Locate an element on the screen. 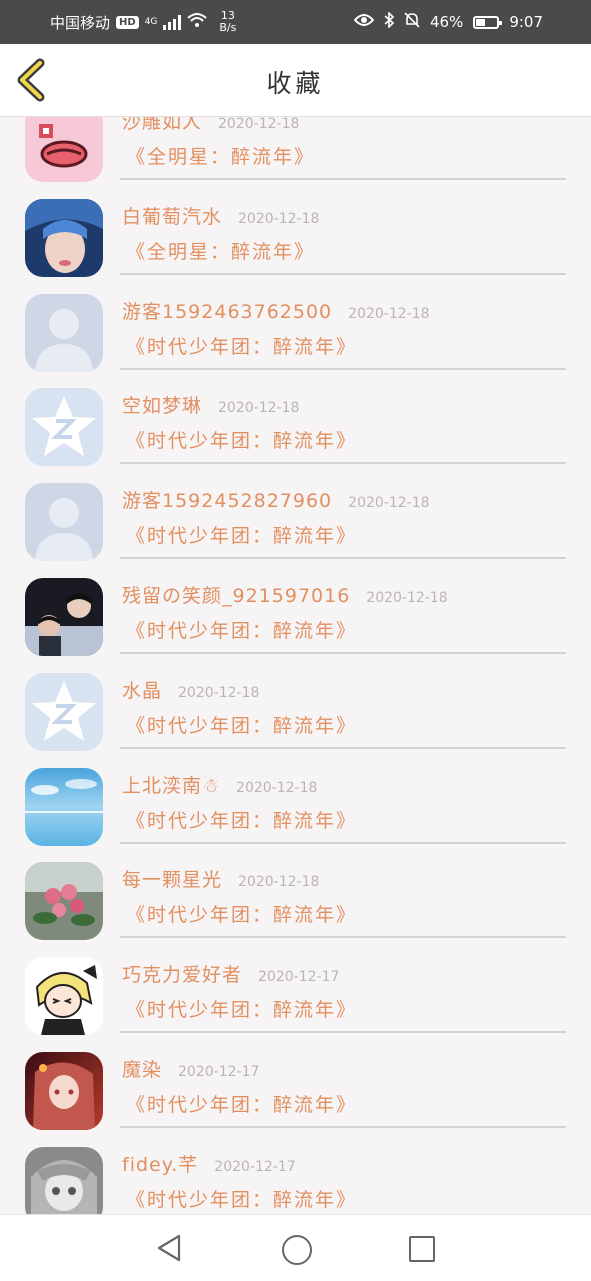 The height and width of the screenshot is (1281, 591). favorite-meta: 魔染 2020-12-17 is located at coordinates (190, 1068).